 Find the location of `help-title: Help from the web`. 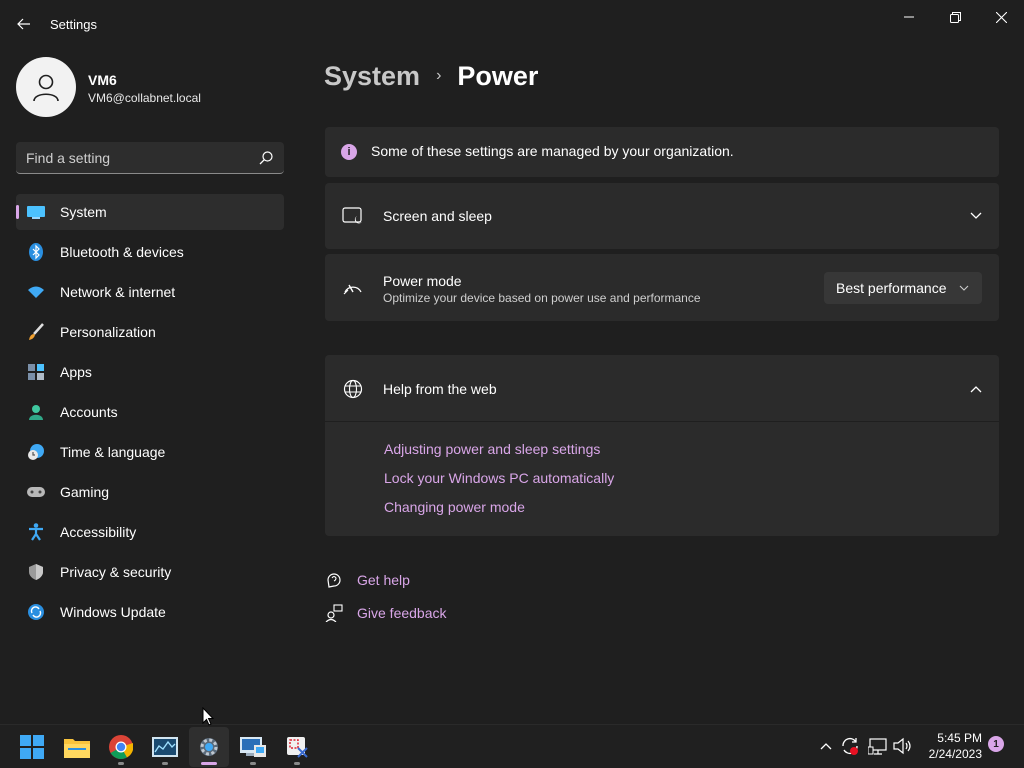

help-title: Help from the web is located at coordinates (440, 389).